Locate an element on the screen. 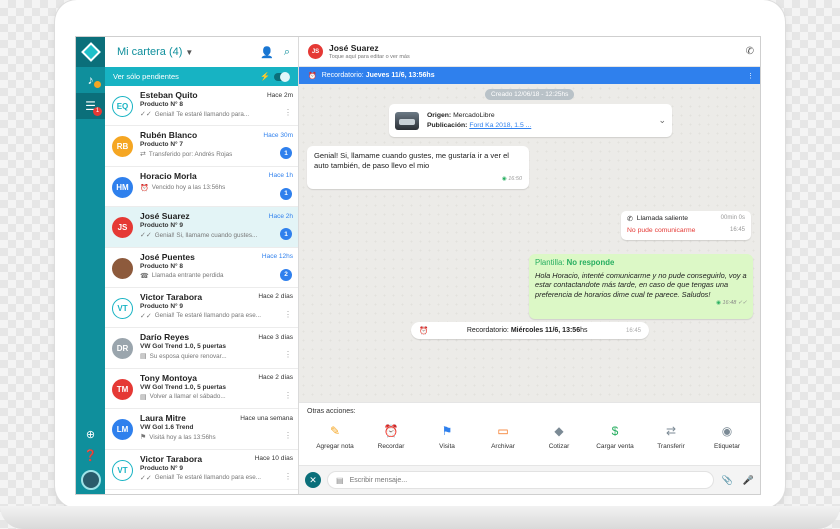 This screenshot has width=840, height=529. portfolio-selector: Mi cartera (4) ▼ is located at coordinates (183, 52).